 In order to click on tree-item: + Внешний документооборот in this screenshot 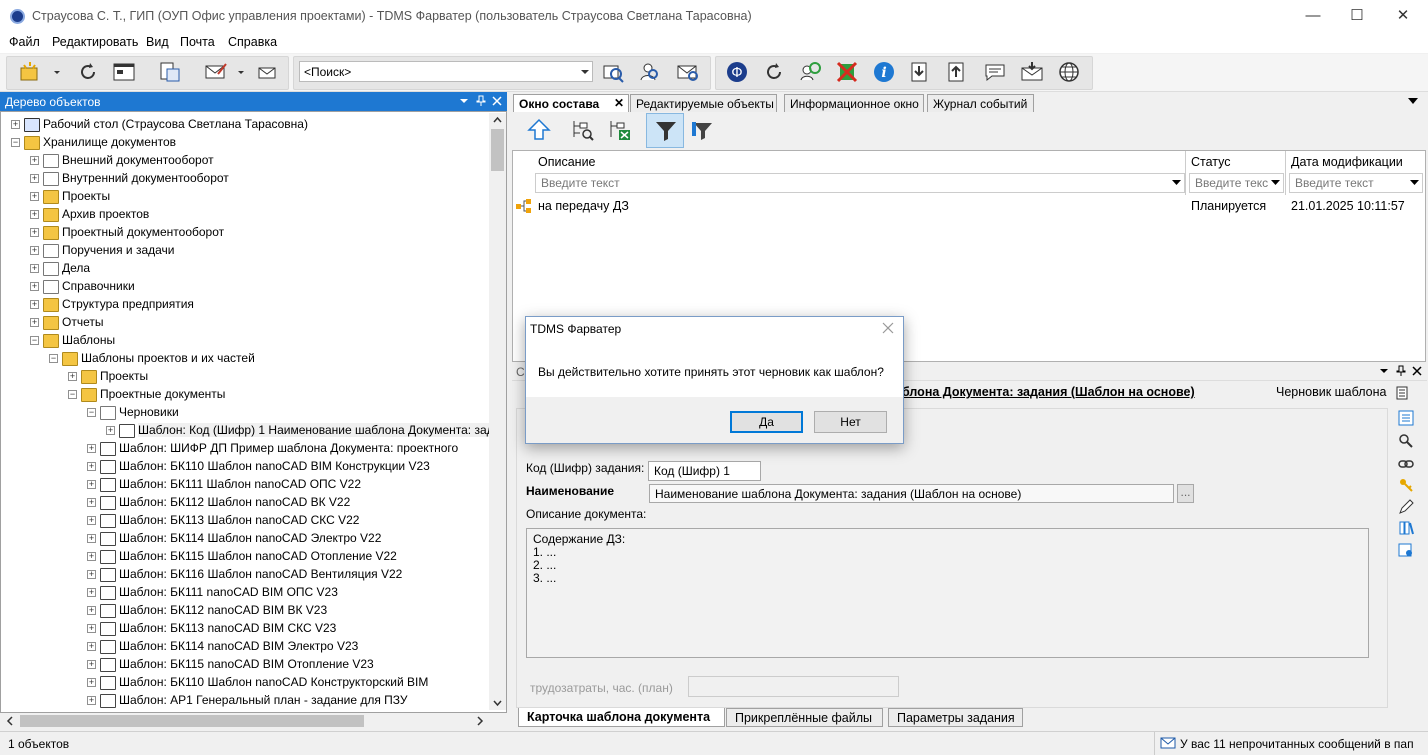, I will do `click(122, 160)`.